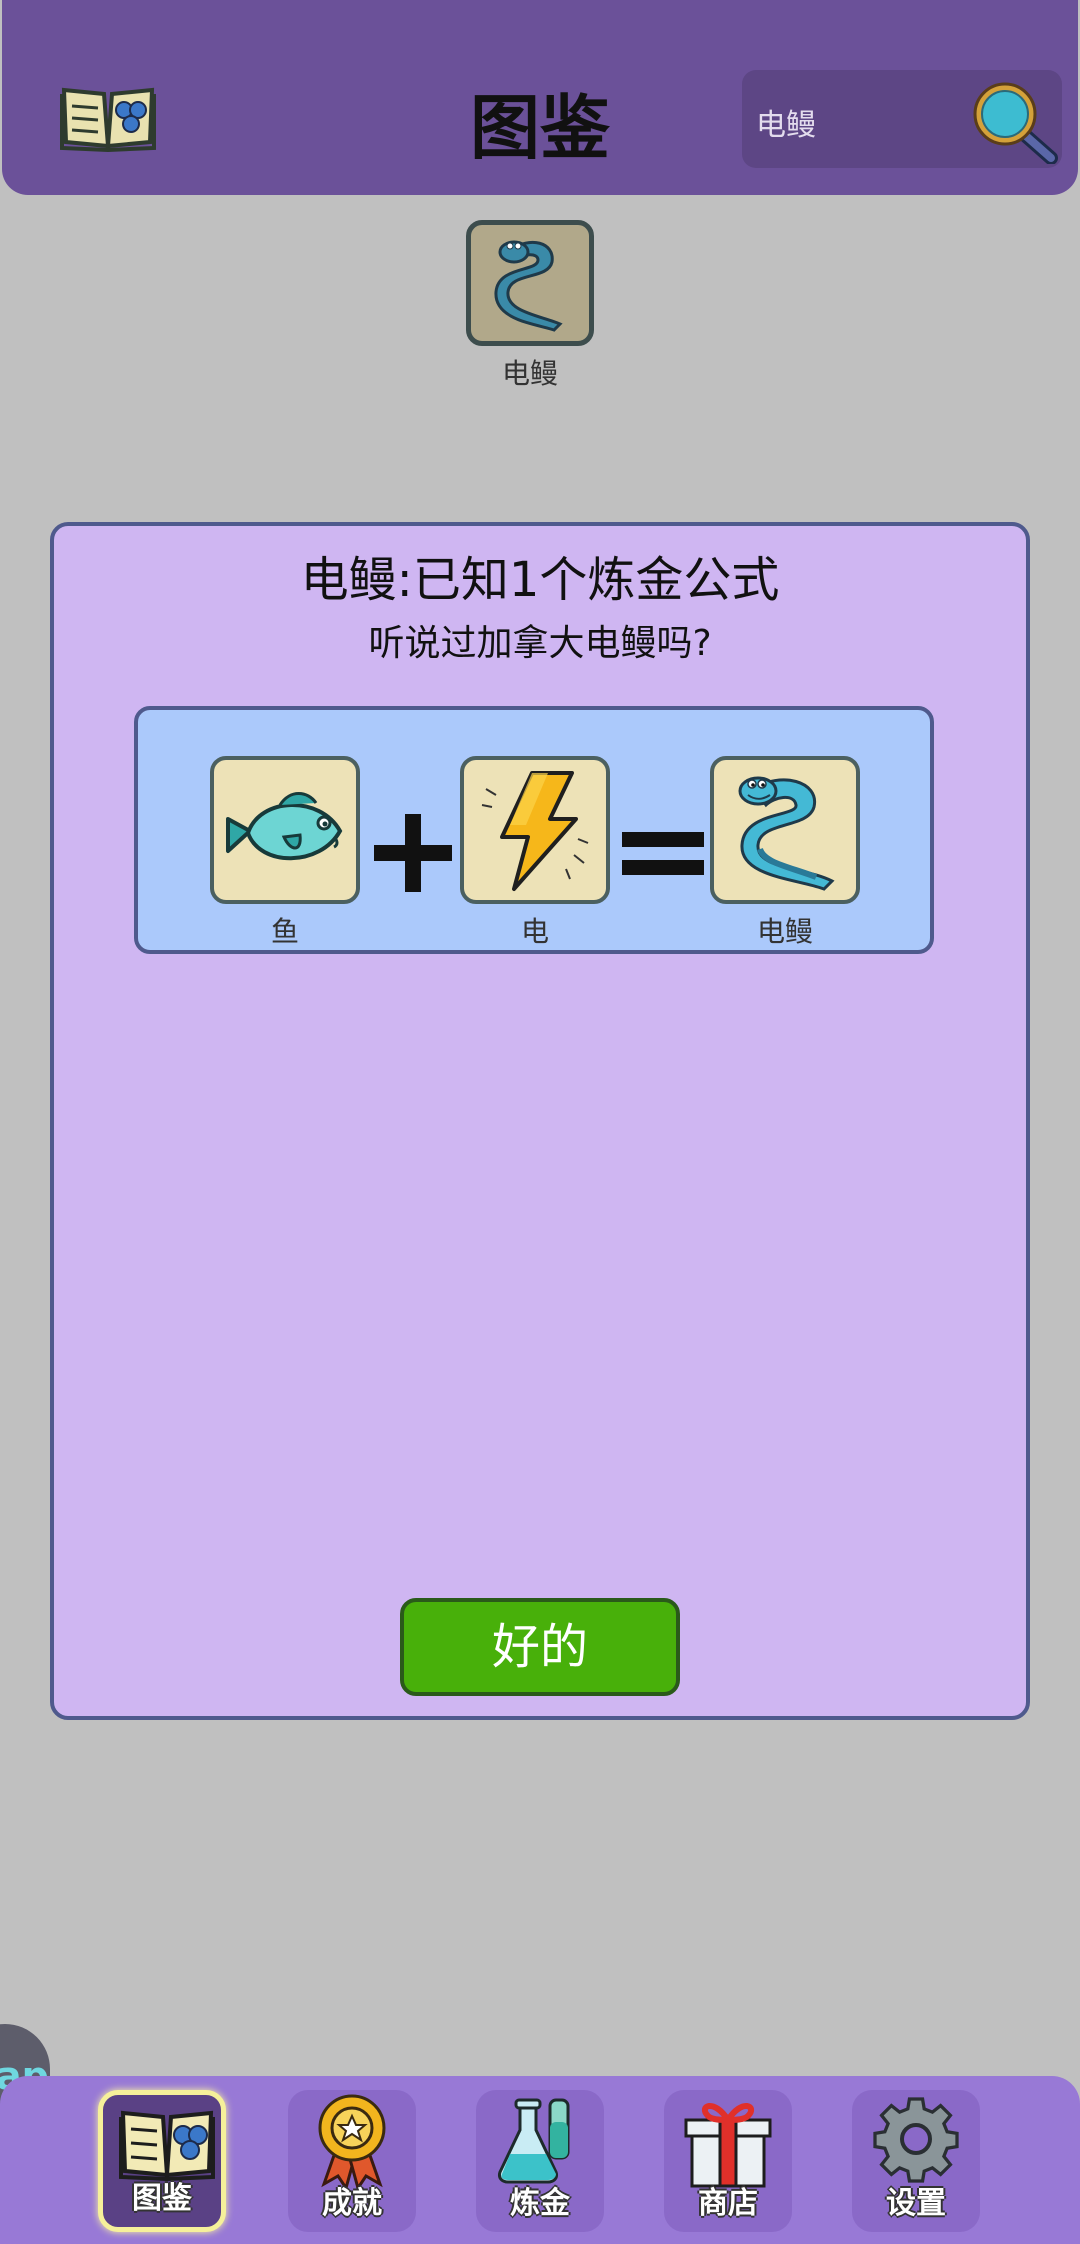 The height and width of the screenshot is (2244, 1080). Describe the element at coordinates (162, 2198) in the screenshot. I see `nav-label: 图鉴` at that location.